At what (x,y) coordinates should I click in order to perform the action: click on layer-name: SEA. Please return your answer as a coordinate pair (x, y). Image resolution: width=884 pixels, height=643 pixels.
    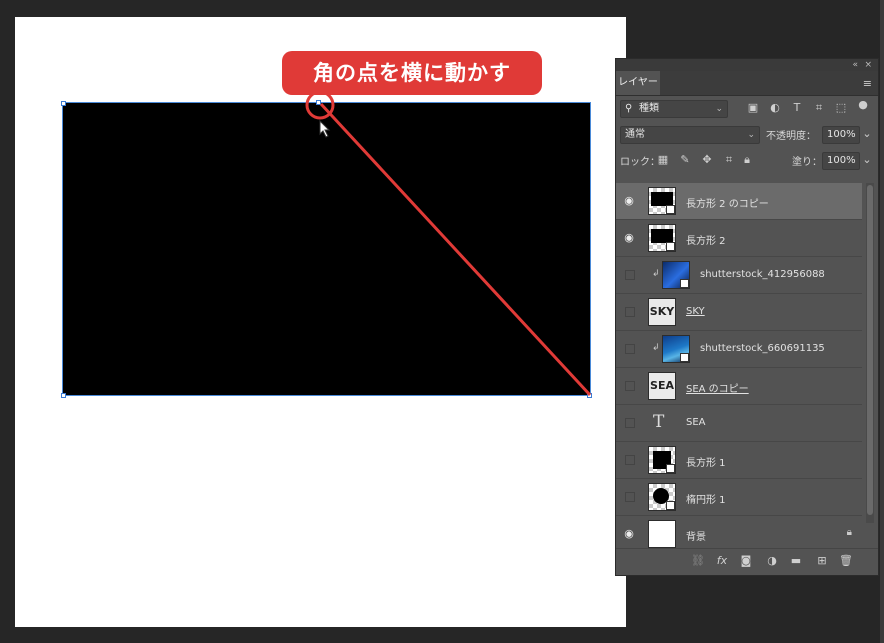
    Looking at the image, I should click on (696, 422).